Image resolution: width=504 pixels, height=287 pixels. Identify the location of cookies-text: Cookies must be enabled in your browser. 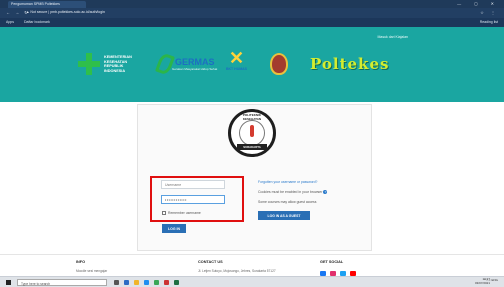
(290, 192).